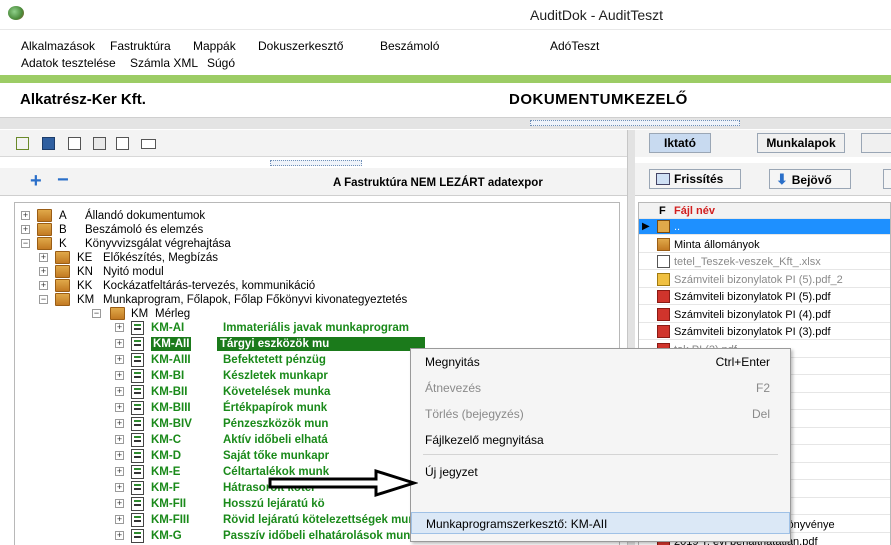 The image size is (891, 545). What do you see at coordinates (764, 315) in the screenshot?
I see `file-row: Számviteli bizonylatok PI (4).pdf` at bounding box center [764, 315].